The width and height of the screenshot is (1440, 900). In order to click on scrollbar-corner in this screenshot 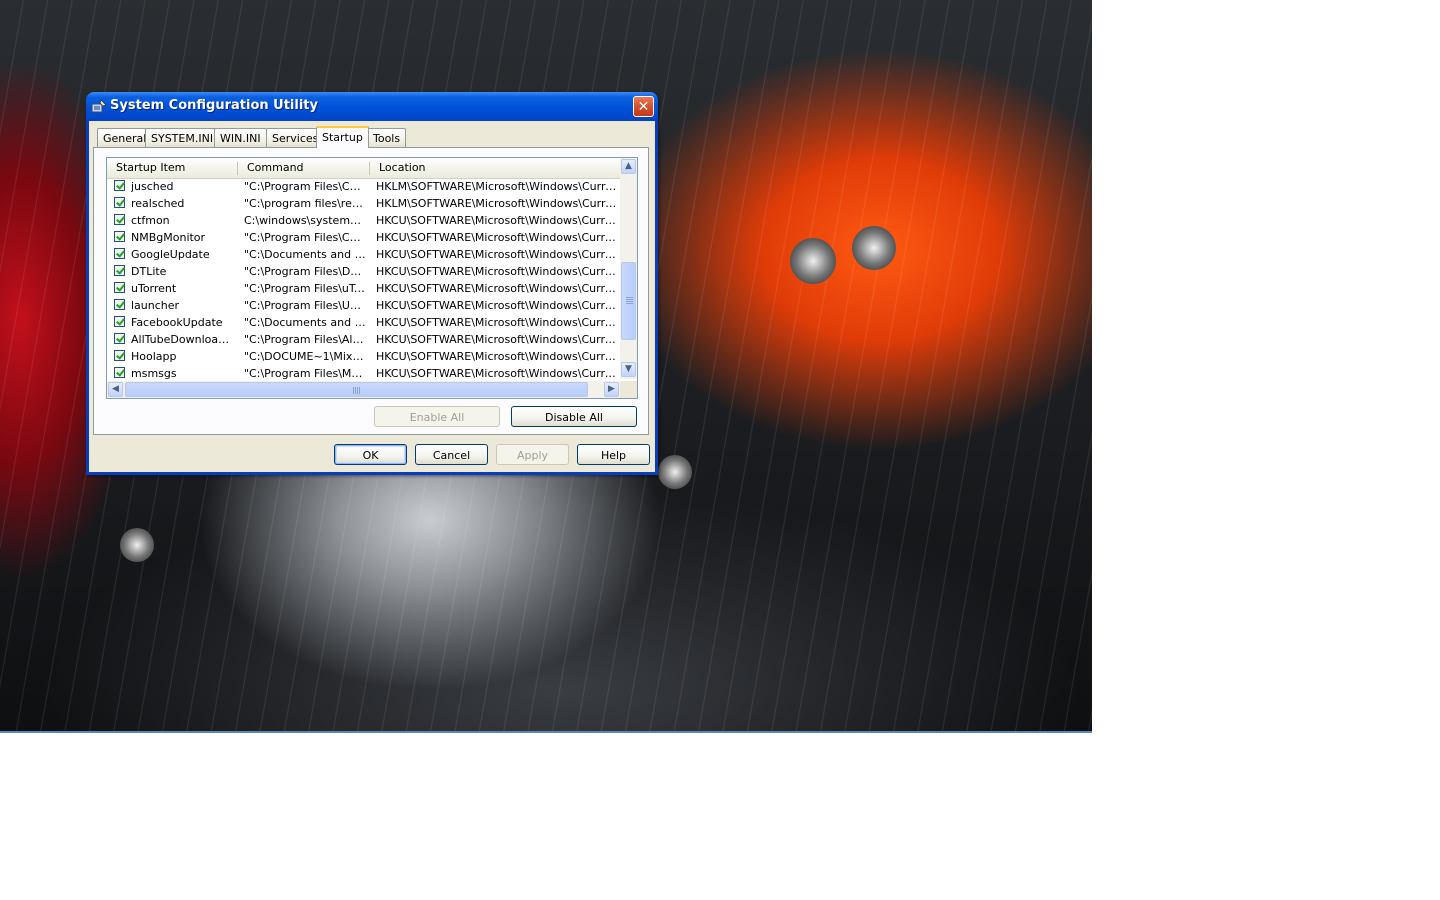, I will do `click(628, 389)`.